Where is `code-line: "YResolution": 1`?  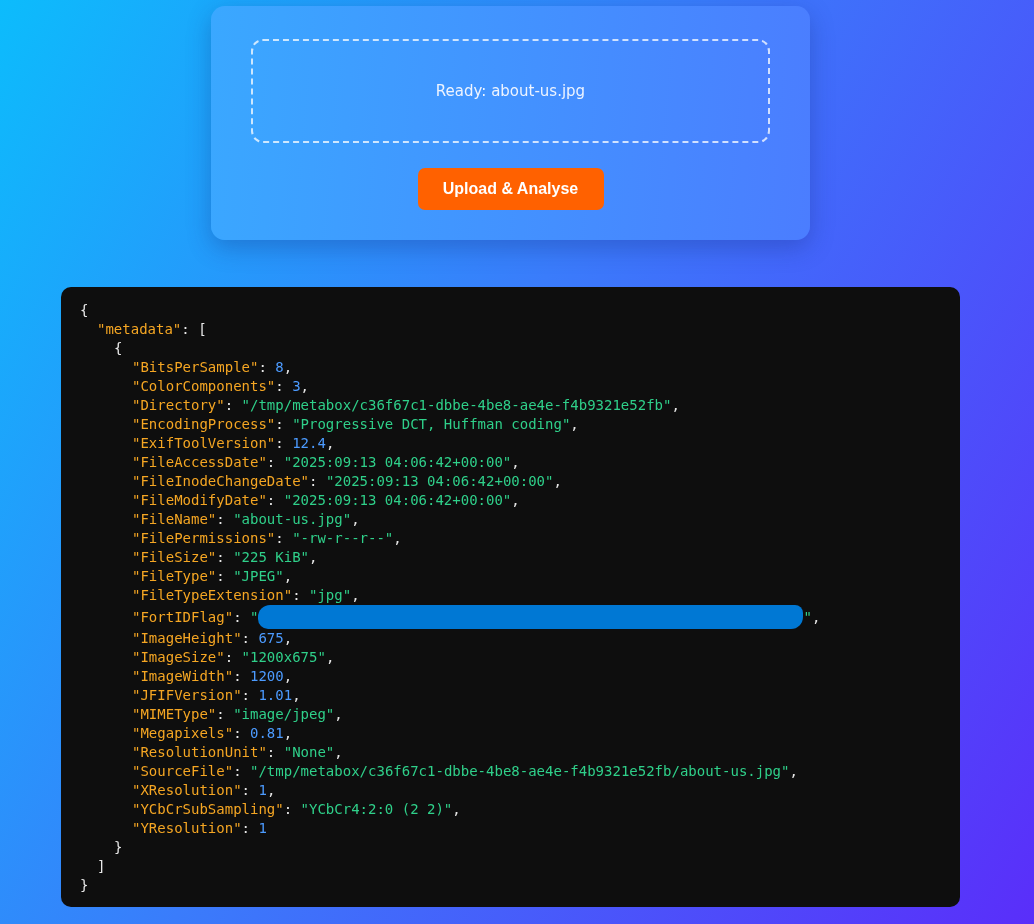 code-line: "YResolution": 1 is located at coordinates (199, 828).